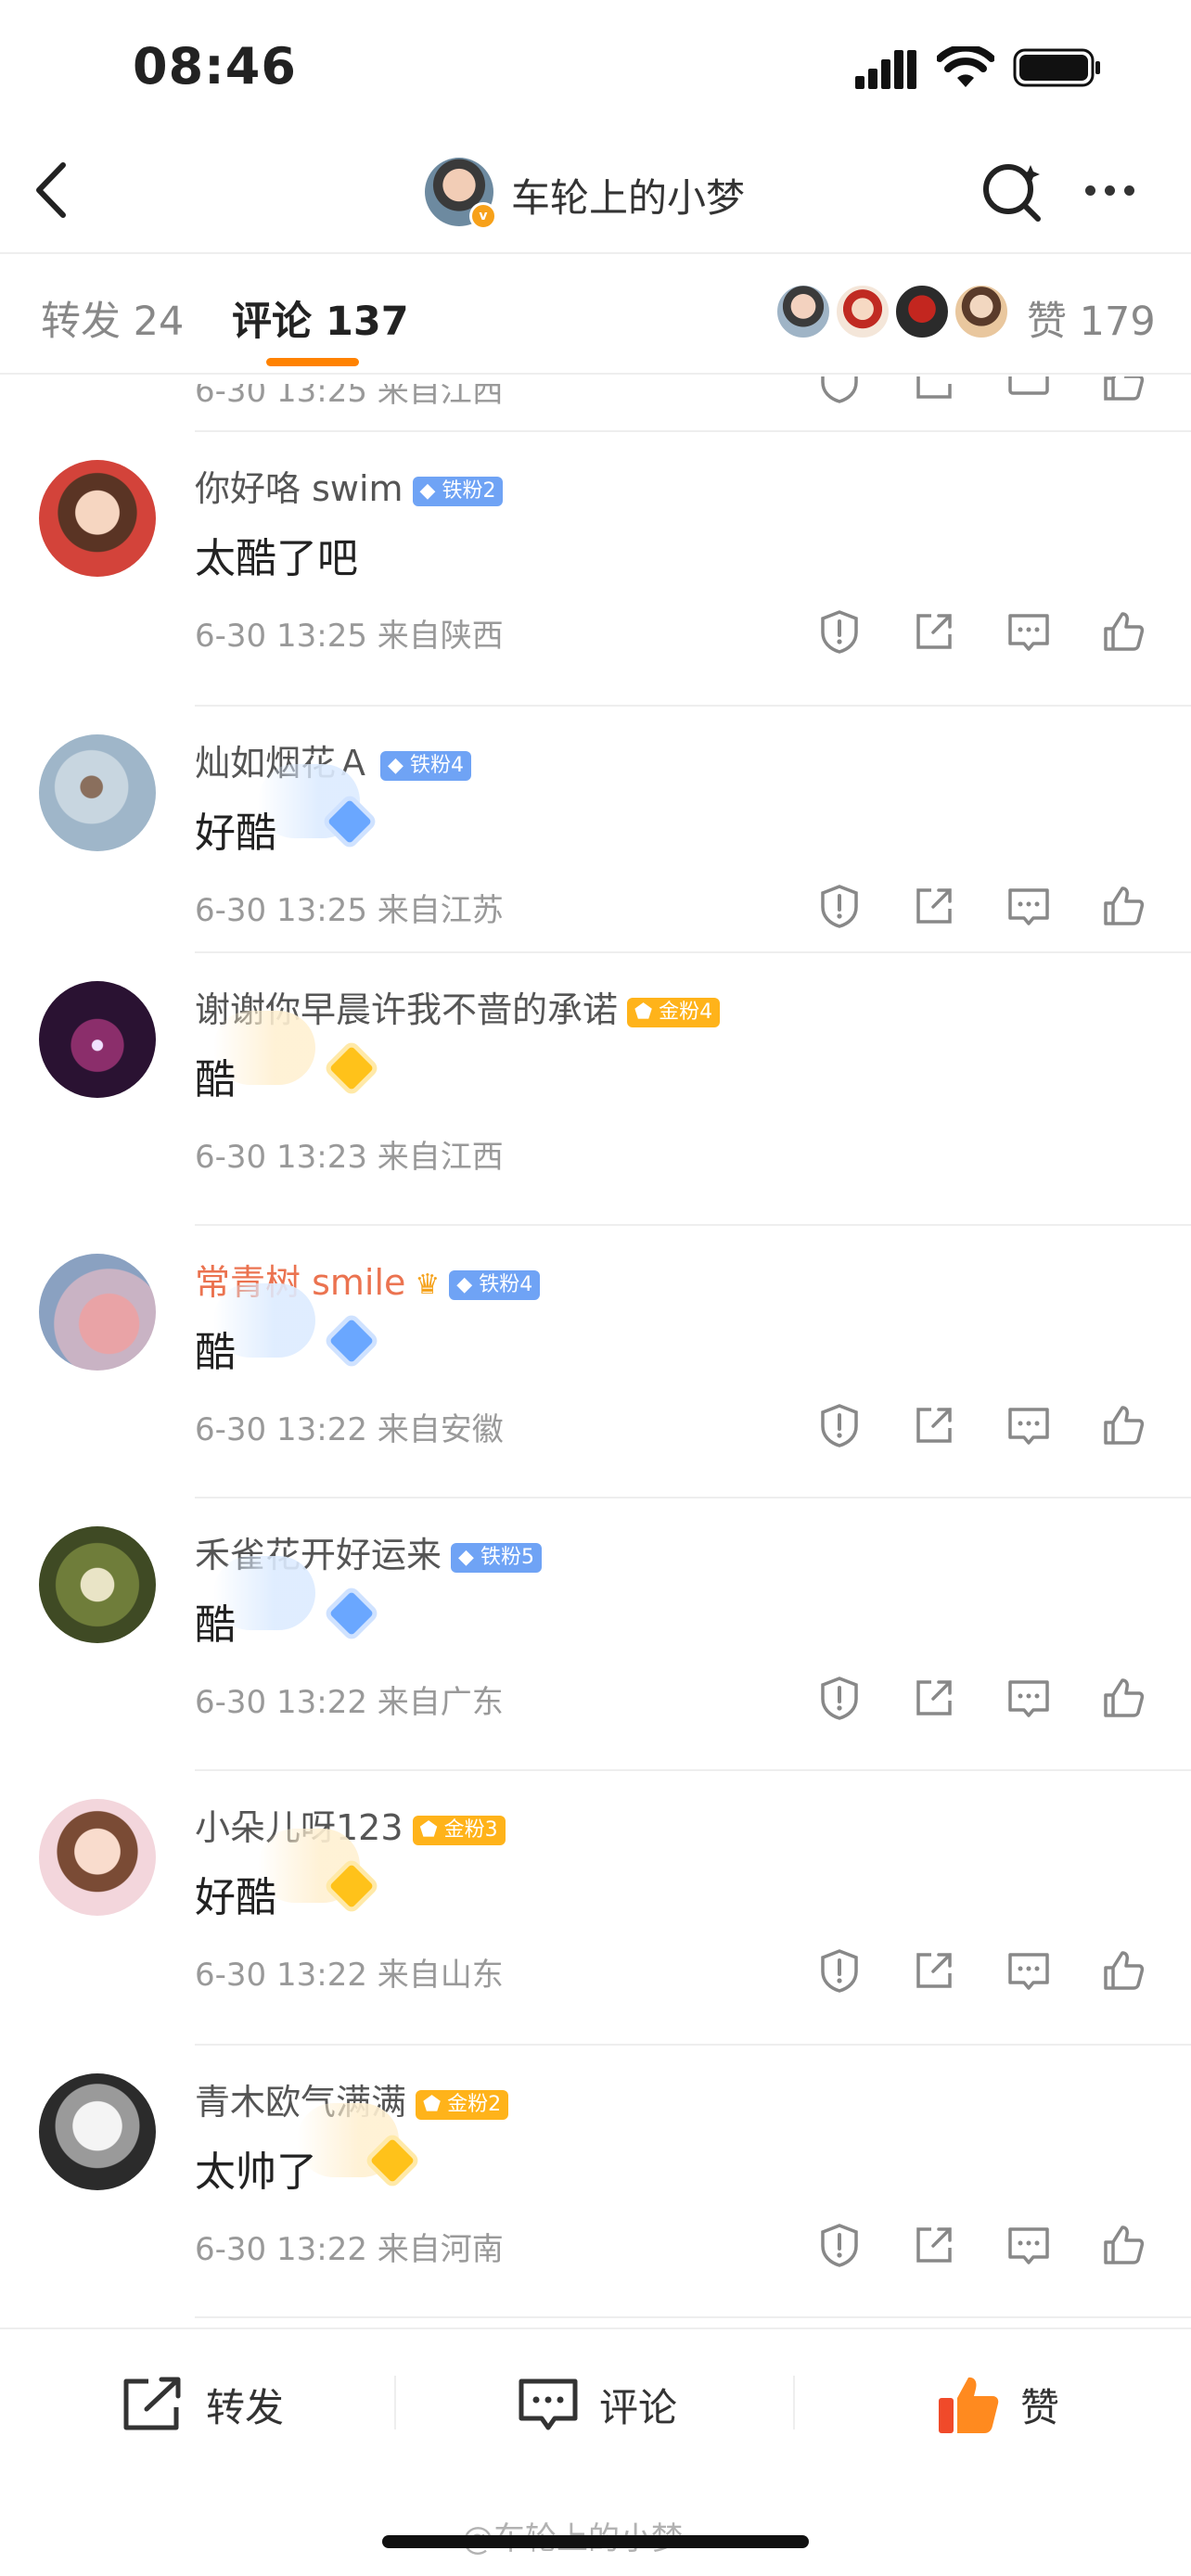 This screenshot has height=2576, width=1191. Describe the element at coordinates (483, 216) in the screenshot. I see `verified-badge-icon: v` at that location.